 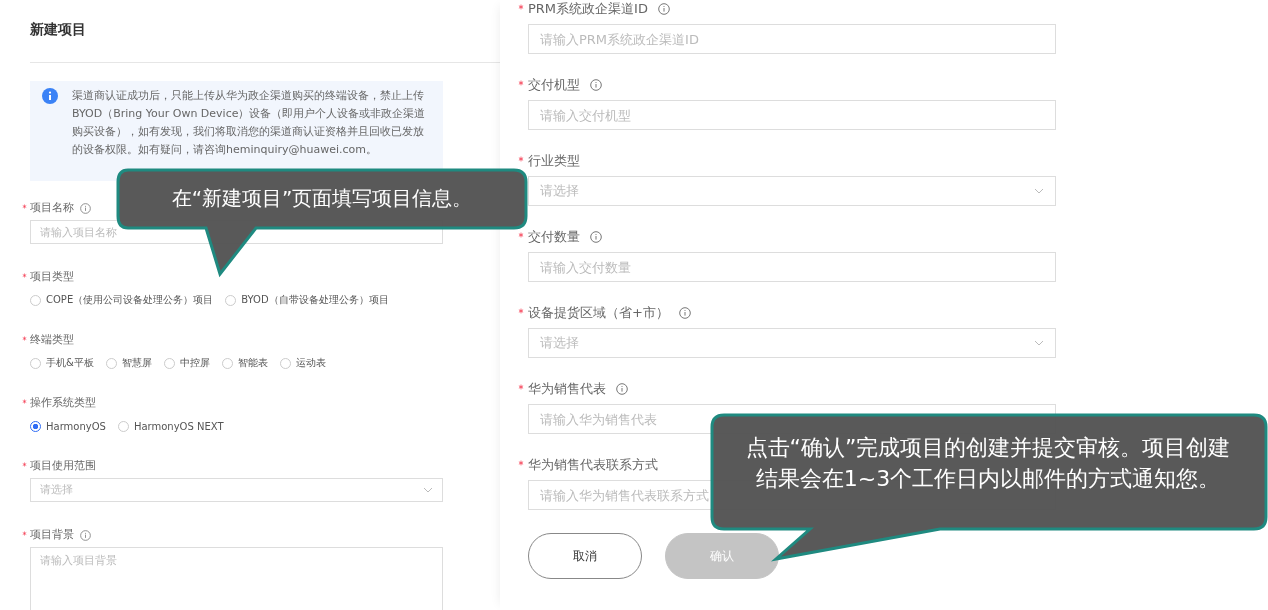 I want to click on field-label: 华为销售代表联系方式, so click(x=593, y=465).